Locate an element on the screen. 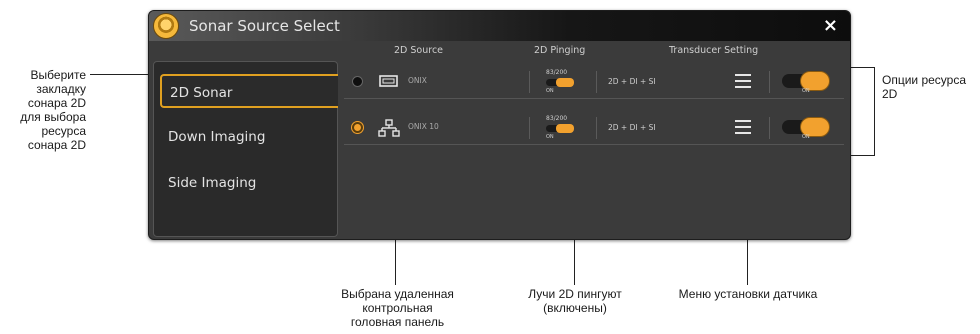  app-logo-icon is located at coordinates (166, 26).